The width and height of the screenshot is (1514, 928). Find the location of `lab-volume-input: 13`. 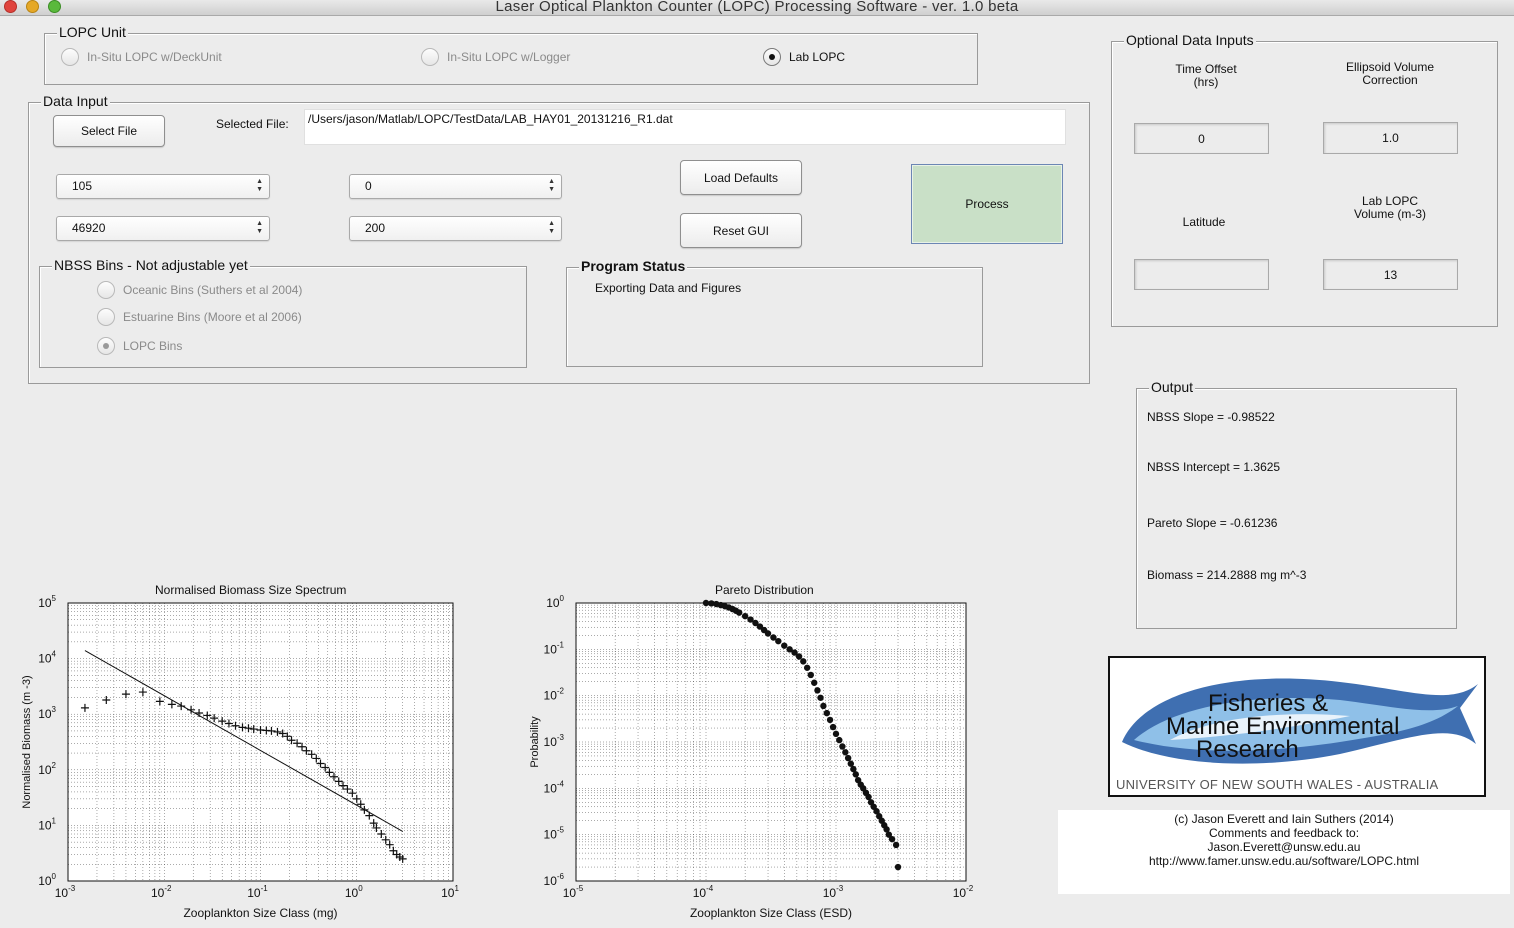

lab-volume-input: 13 is located at coordinates (1390, 274).